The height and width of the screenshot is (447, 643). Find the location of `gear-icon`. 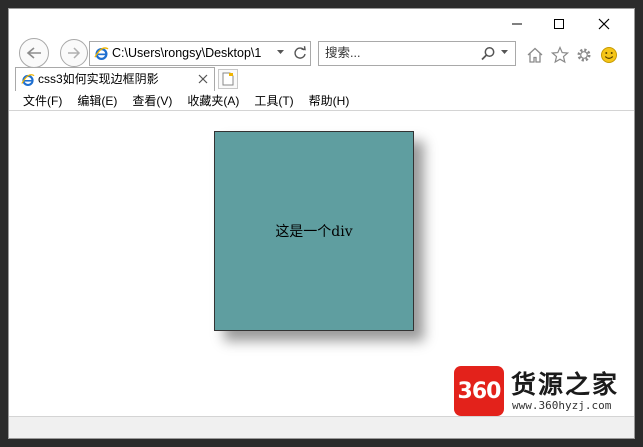

gear-icon is located at coordinates (584, 55).